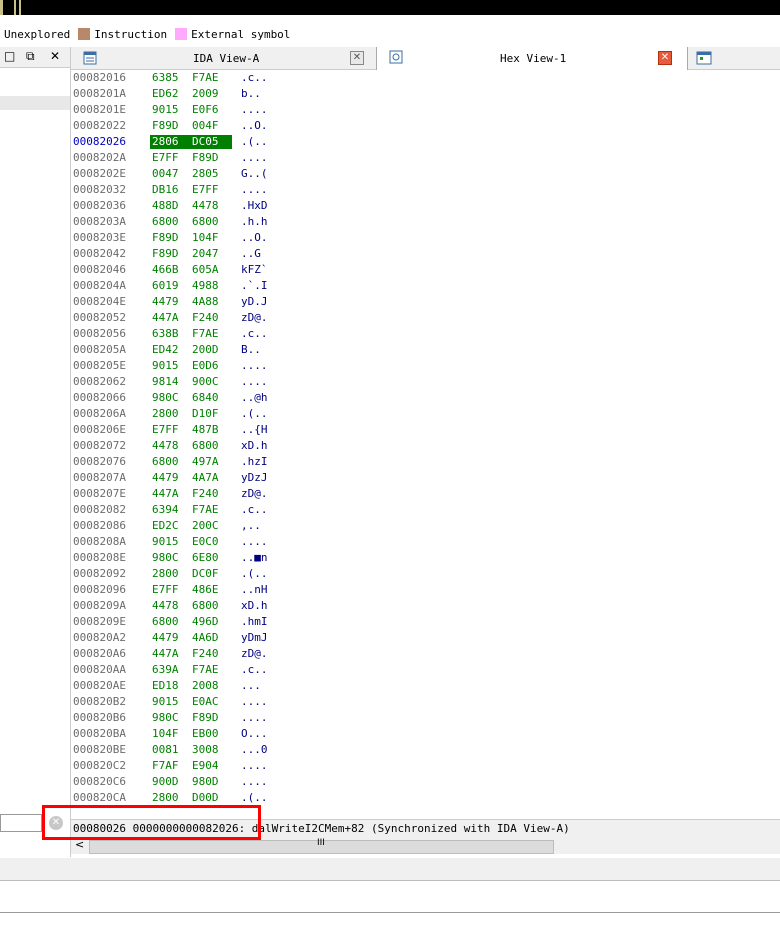 Image resolution: width=780 pixels, height=927 pixels. I want to click on hex-bytes: 6E80, so click(205, 558).